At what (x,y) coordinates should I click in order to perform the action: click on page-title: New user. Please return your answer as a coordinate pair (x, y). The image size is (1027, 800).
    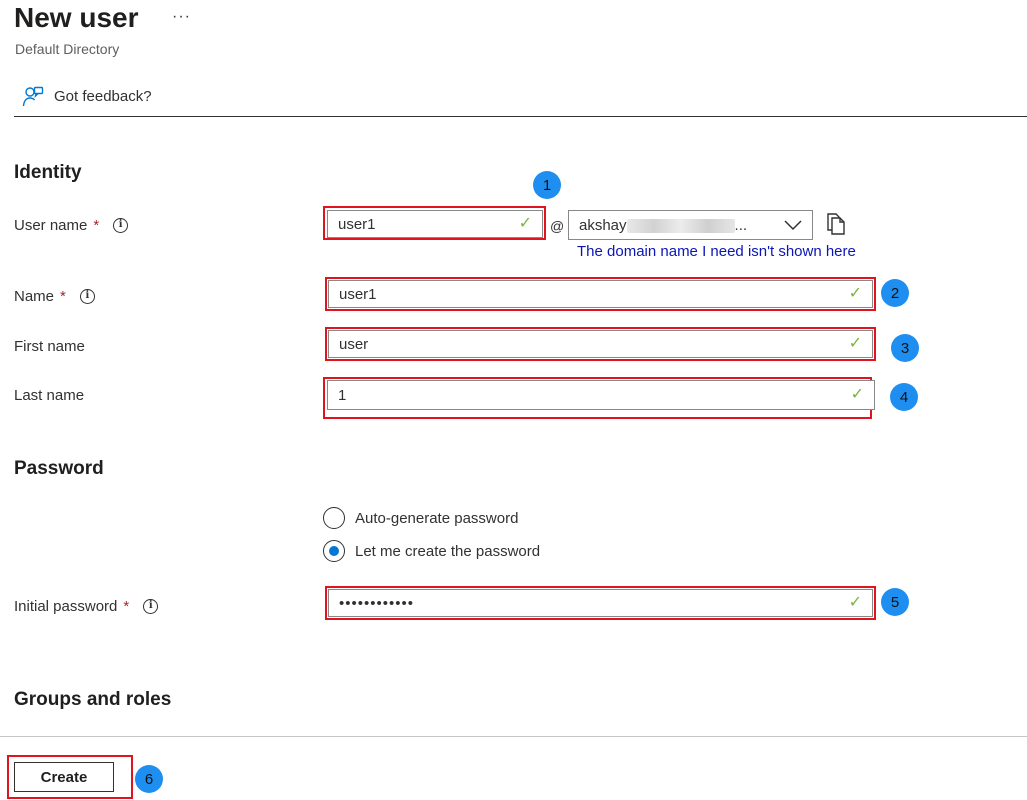
    Looking at the image, I should click on (76, 17).